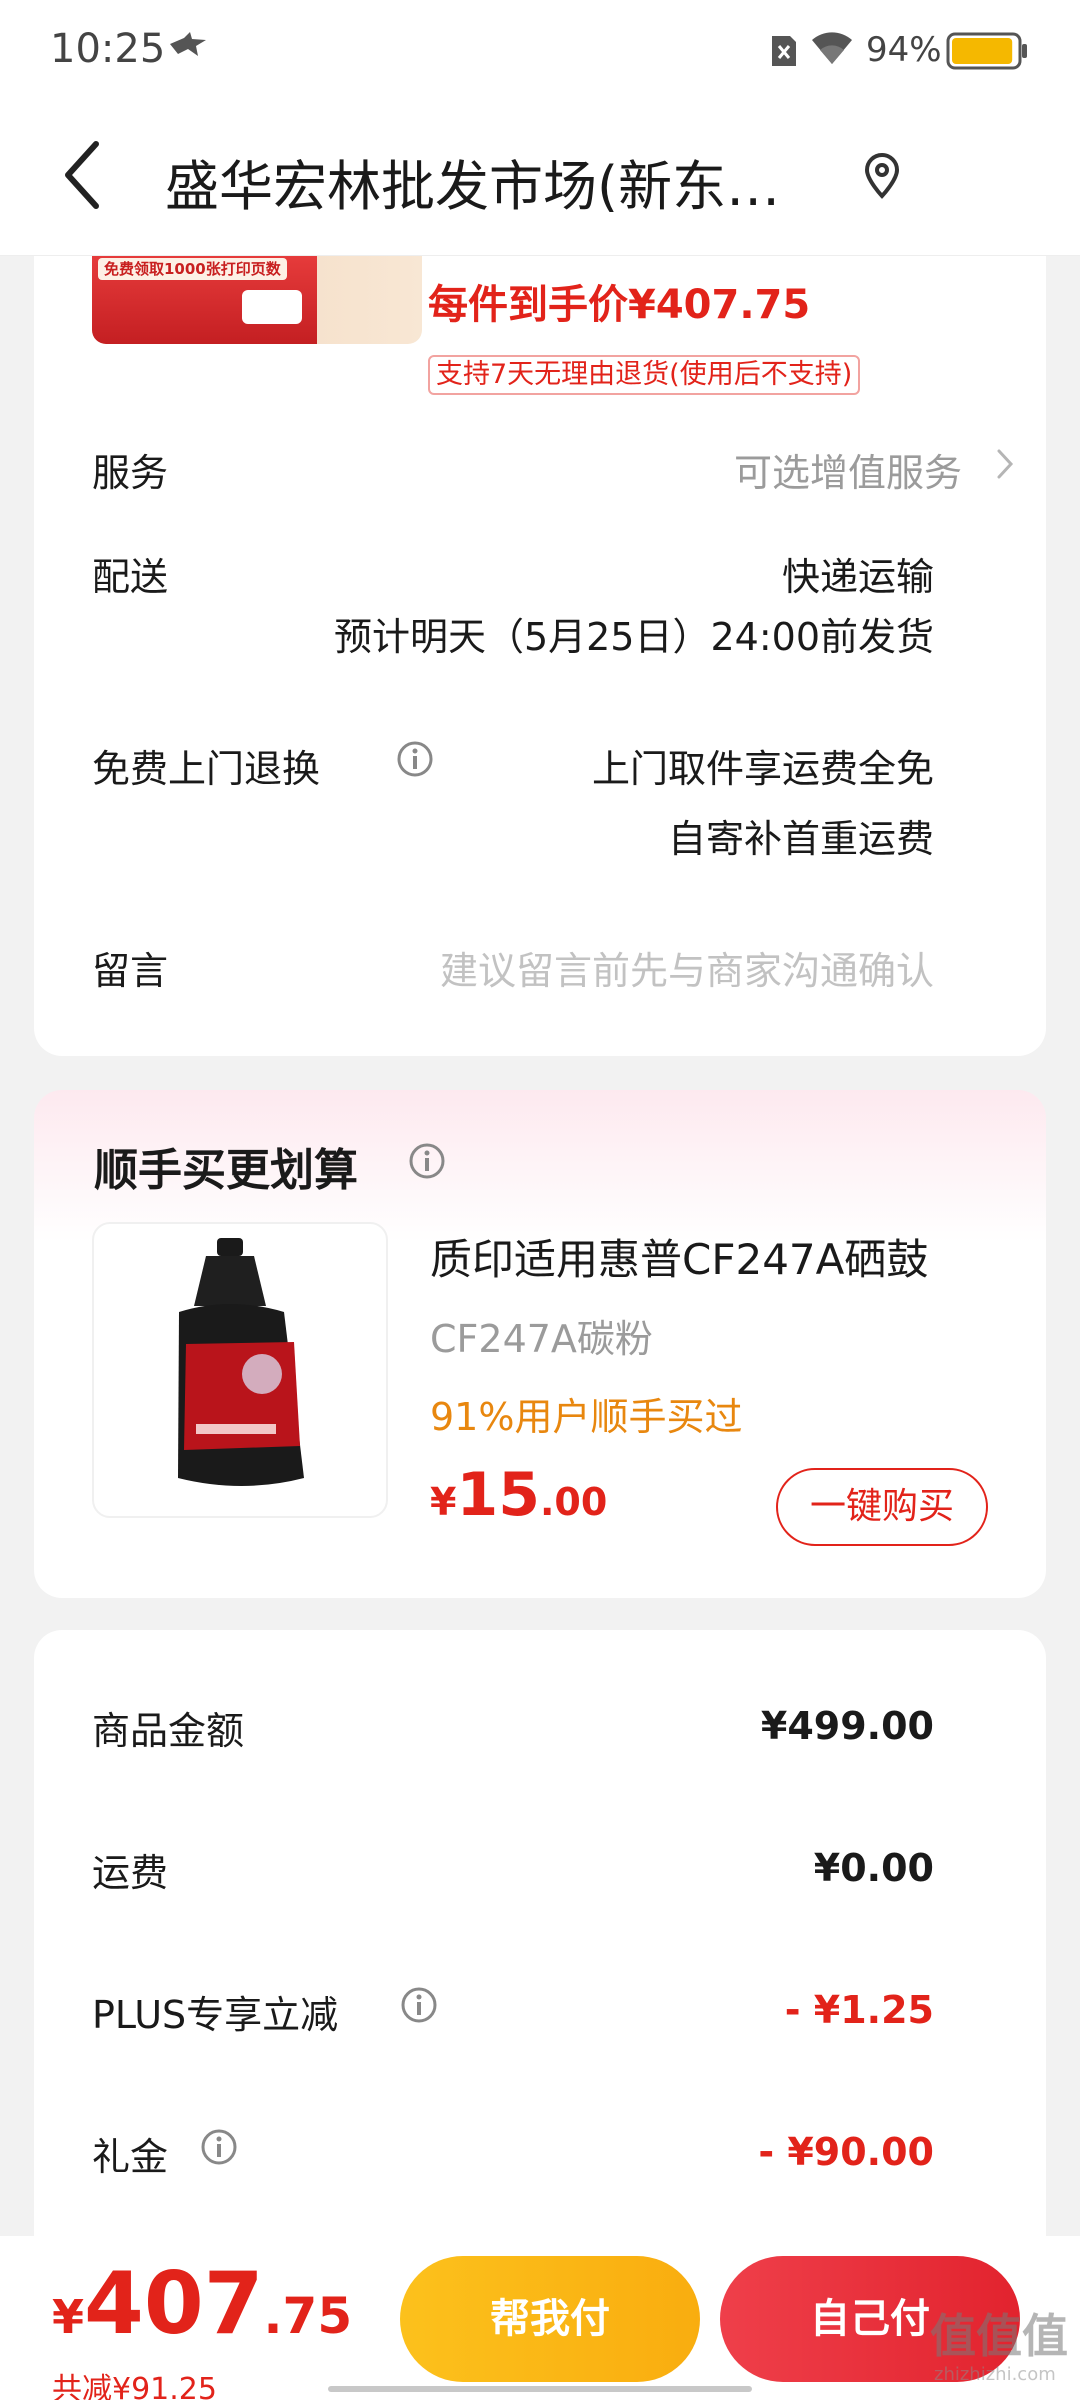 This screenshot has height=2400, width=1080. What do you see at coordinates (882, 176) in the screenshot?
I see `location-pin-icon` at bounding box center [882, 176].